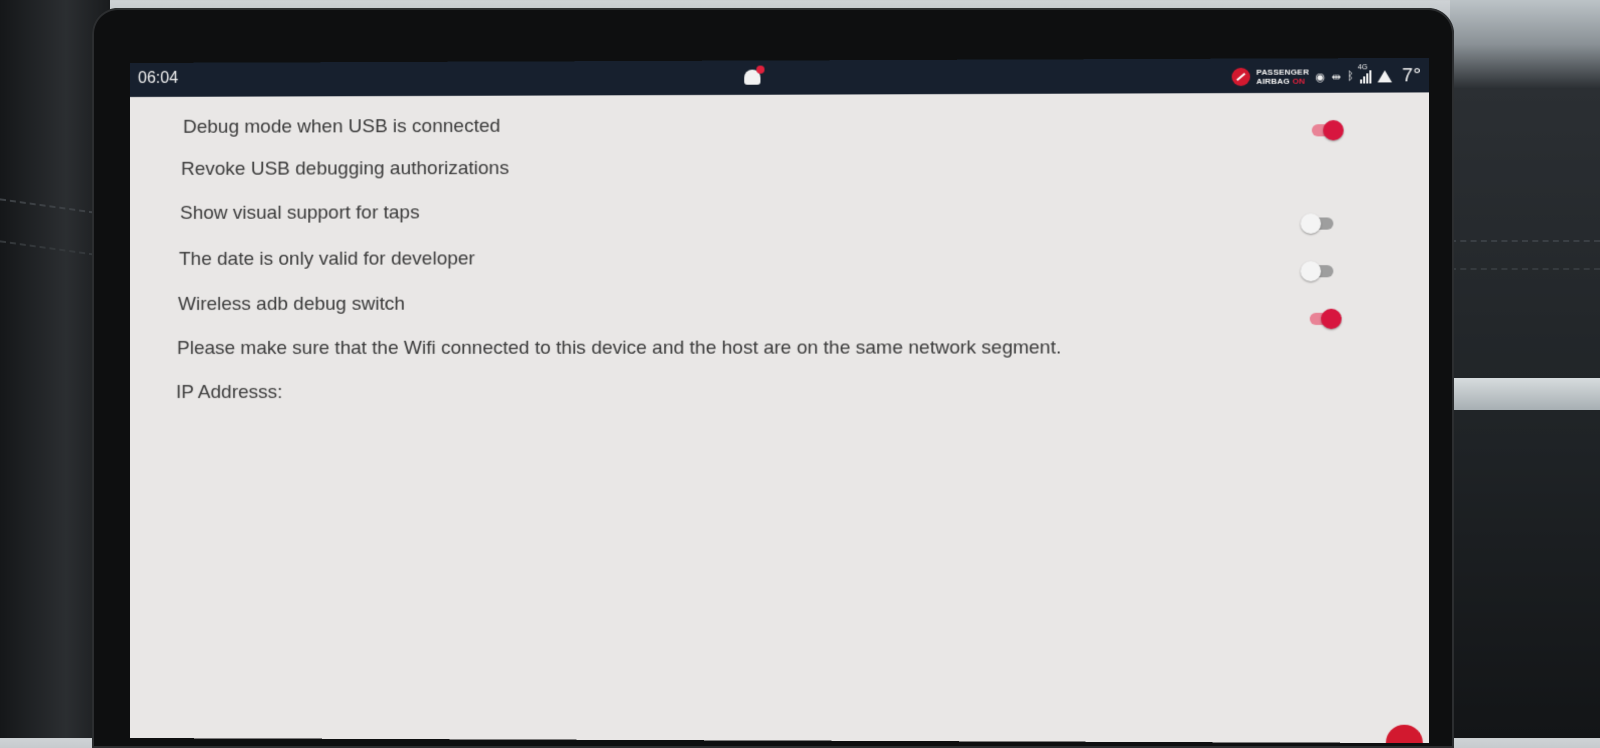  What do you see at coordinates (158, 78) in the screenshot?
I see `clock: 06:04` at bounding box center [158, 78].